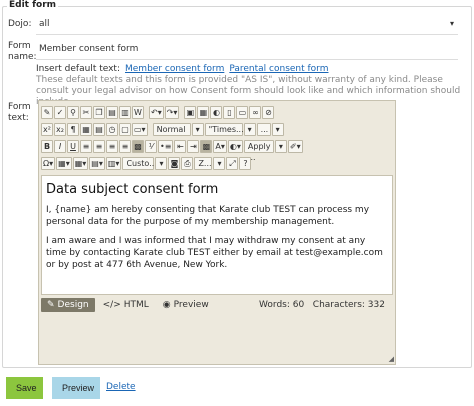 Image resolution: width=474 pixels, height=406 pixels. What do you see at coordinates (187, 163) in the screenshot?
I see `print-icon: ⎙` at bounding box center [187, 163].